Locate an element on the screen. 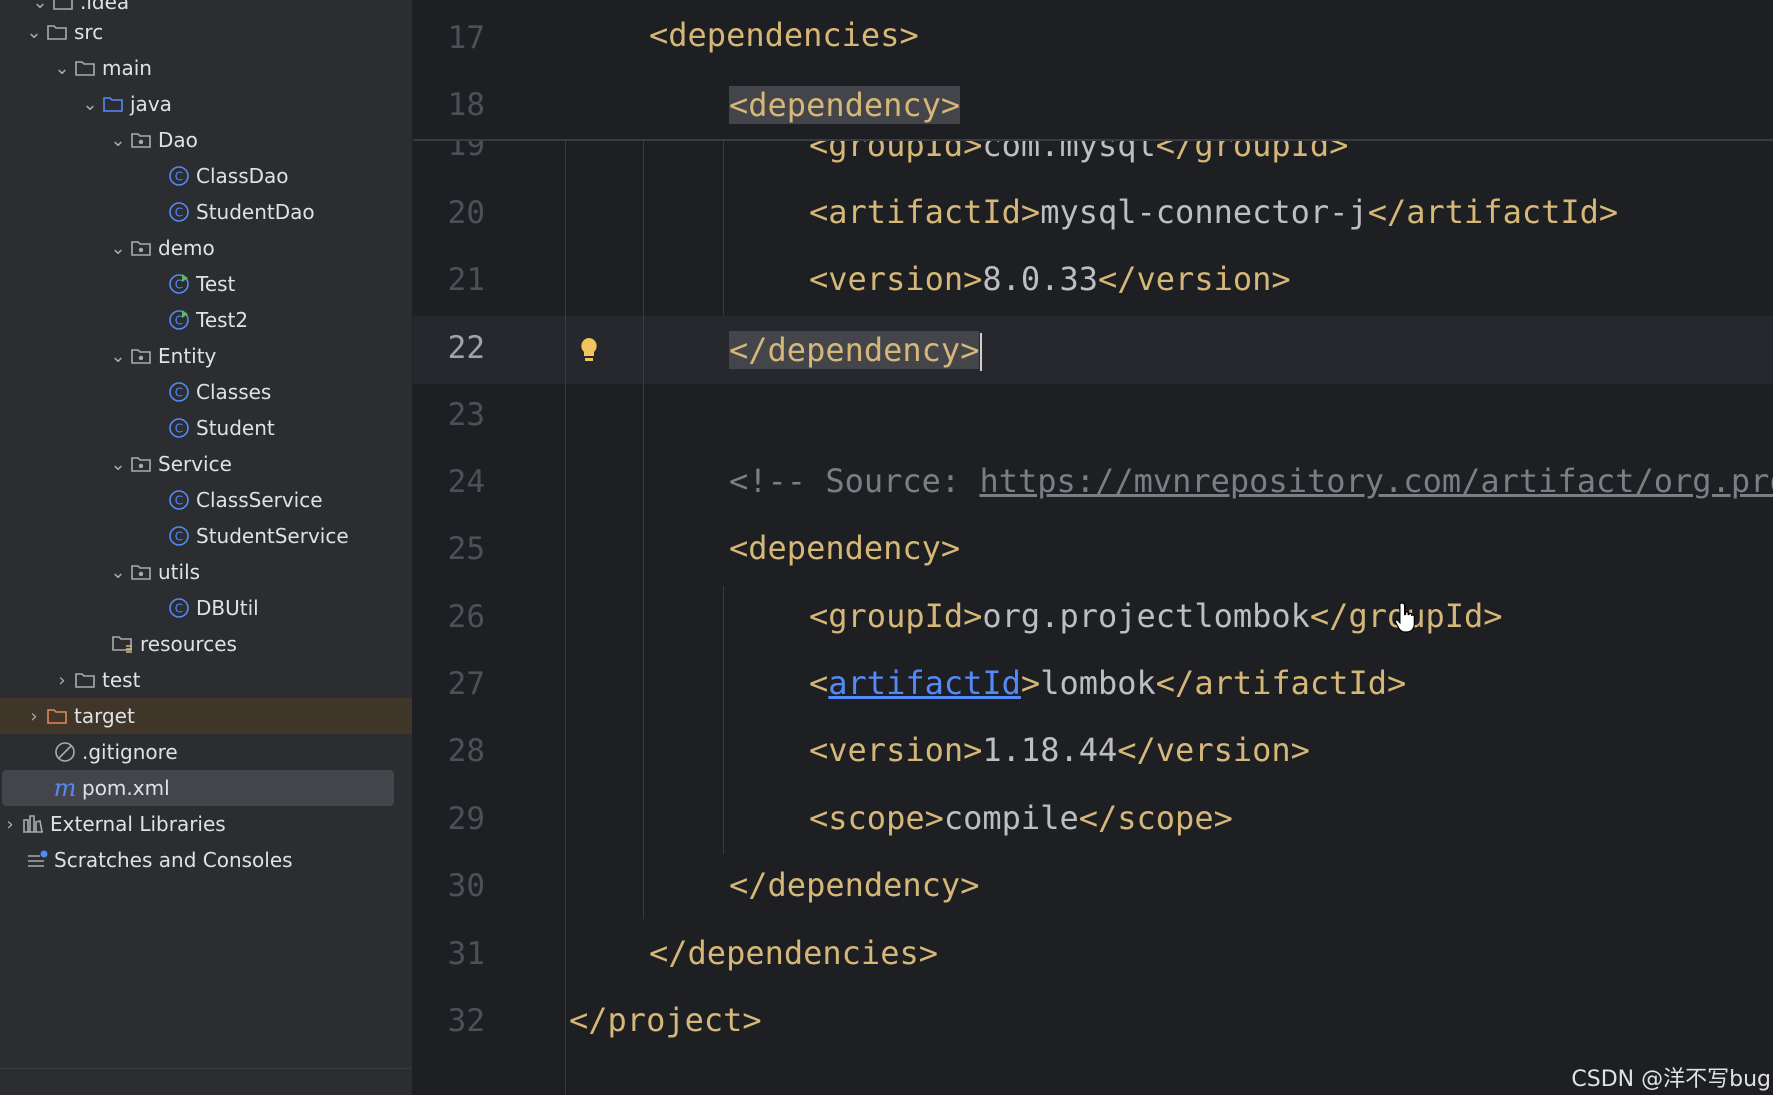 This screenshot has height=1095, width=1773. tree-item-dao: ⌄ Dao is located at coordinates (206, 140).